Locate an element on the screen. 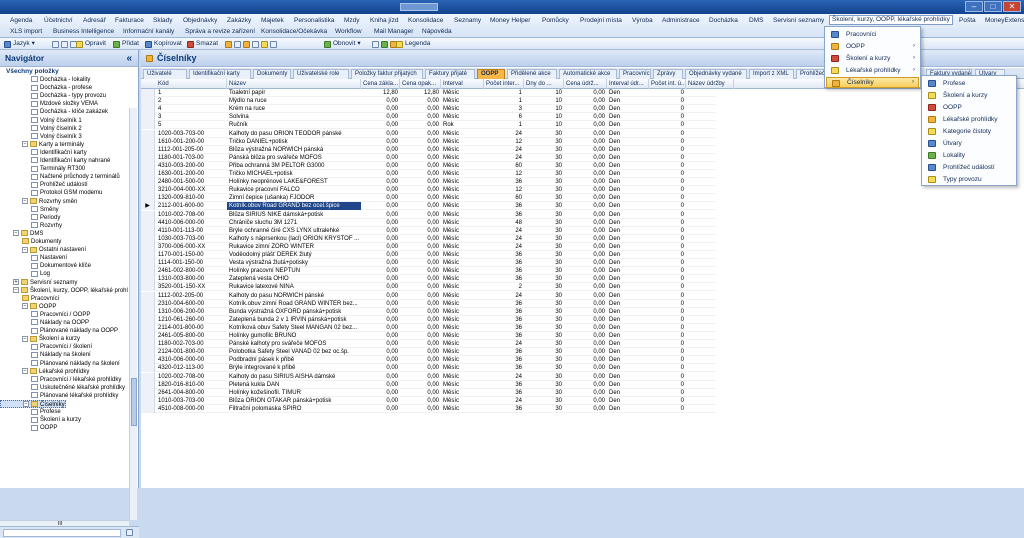 The width and height of the screenshot is (1024, 538). menu-item: Číselníky › is located at coordinates (872, 82).